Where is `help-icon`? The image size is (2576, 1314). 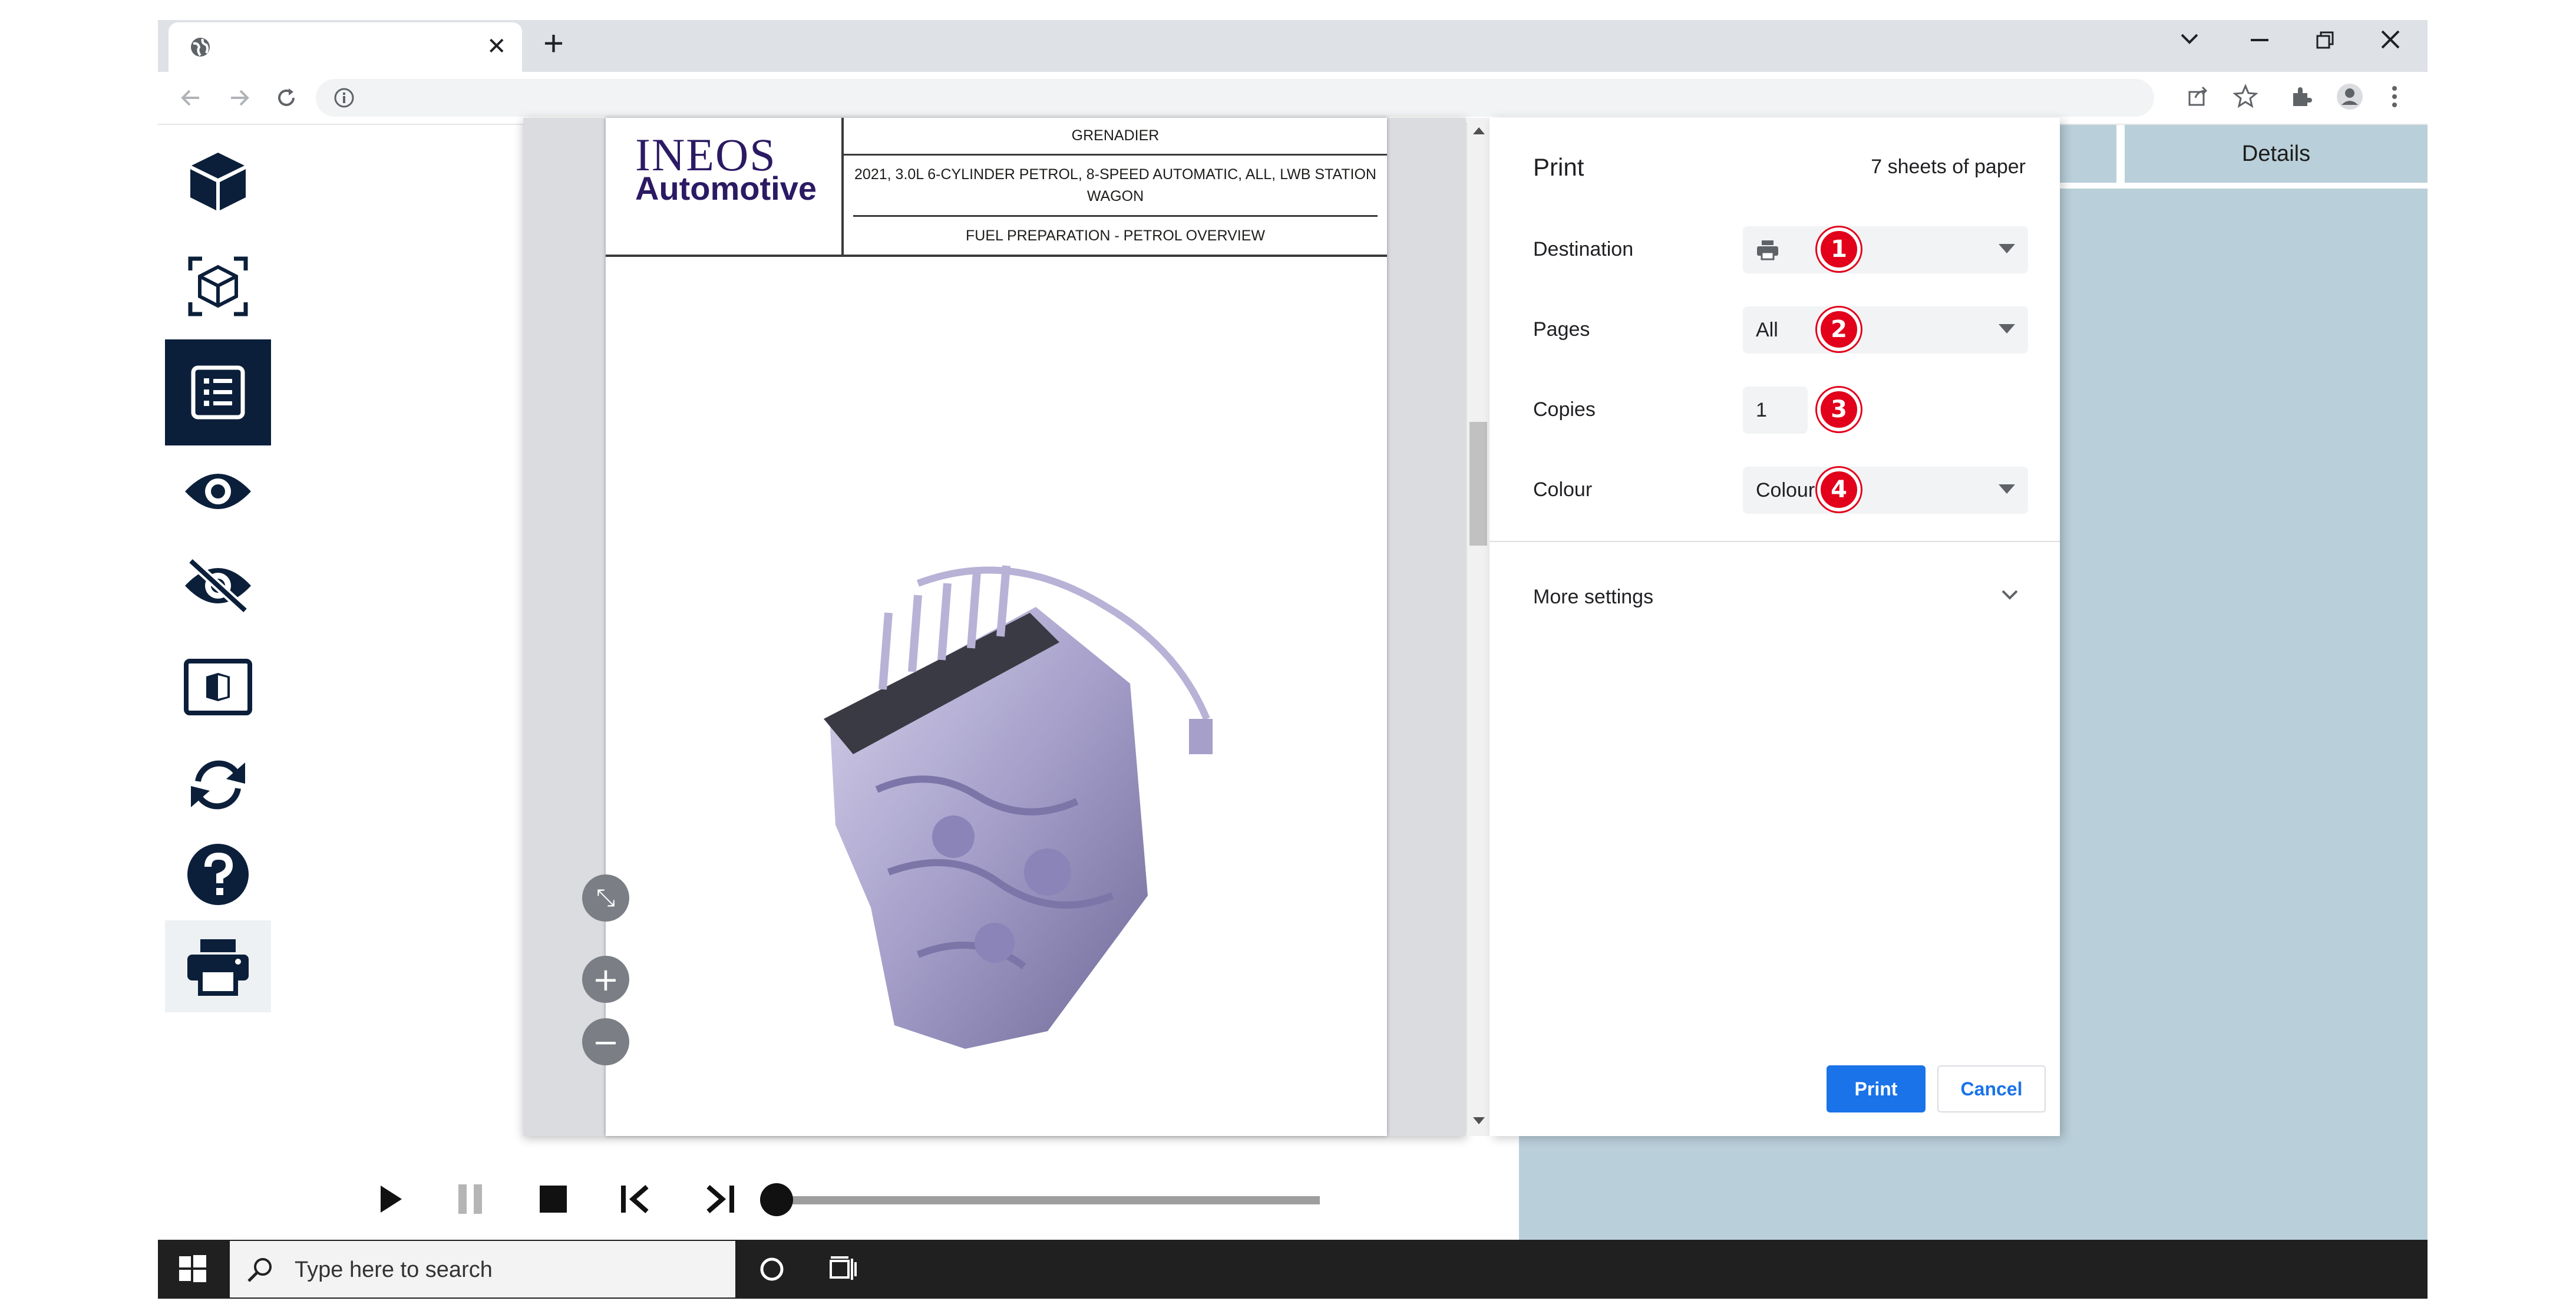
help-icon is located at coordinates (218, 874).